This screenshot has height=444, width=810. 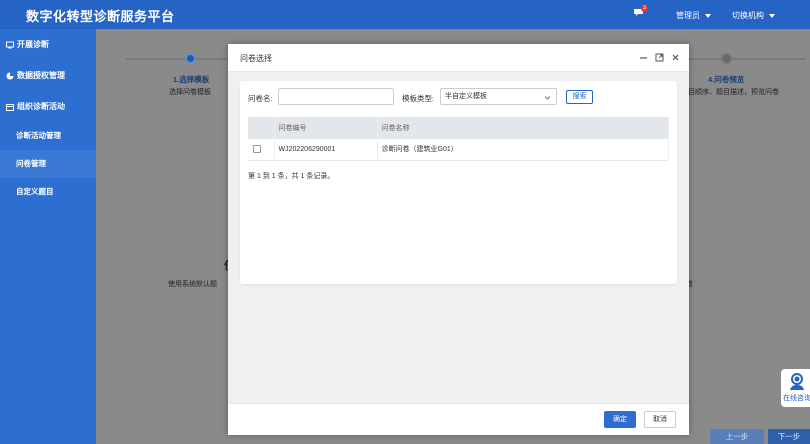 What do you see at coordinates (291, 176) in the screenshot?
I see `pagination-info: 第 1 到 1 条，共 1 条记录。` at bounding box center [291, 176].